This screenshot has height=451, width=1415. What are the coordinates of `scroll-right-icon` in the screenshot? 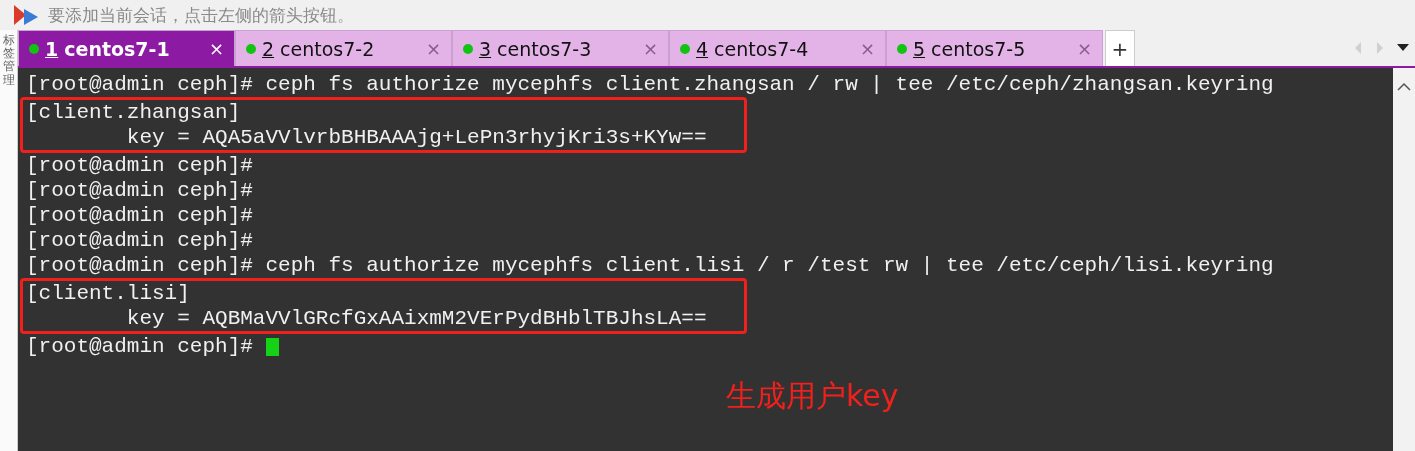 It's located at (1380, 48).